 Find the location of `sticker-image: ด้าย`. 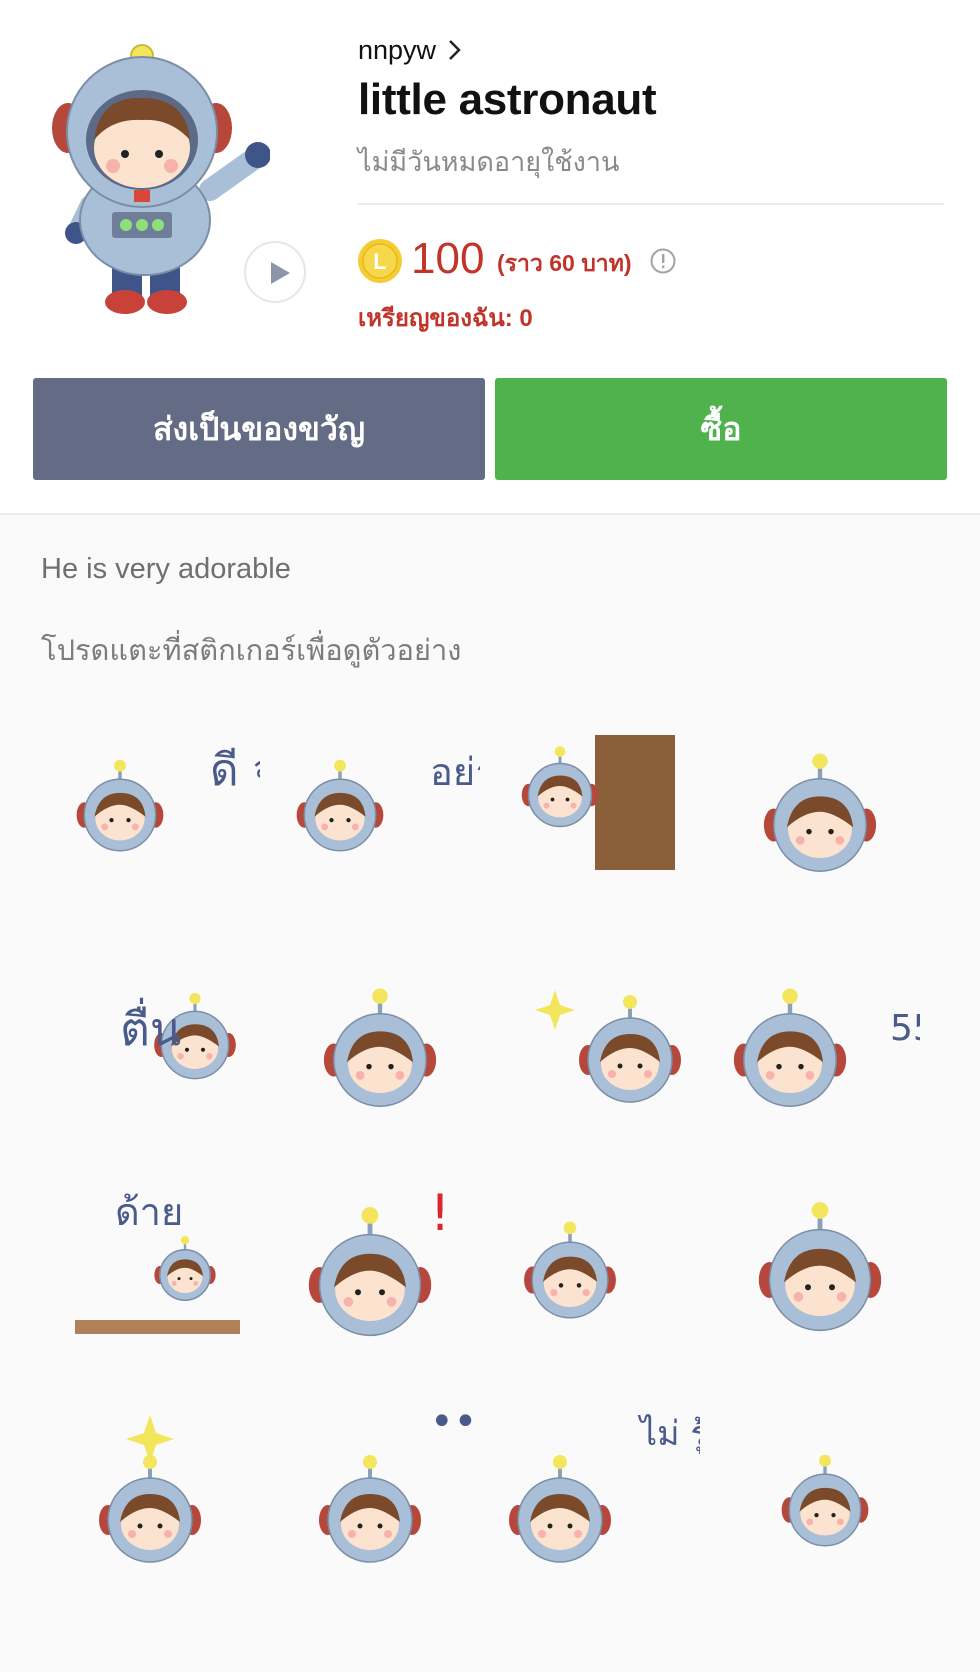

sticker-image: ด้าย is located at coordinates (157, 1262).